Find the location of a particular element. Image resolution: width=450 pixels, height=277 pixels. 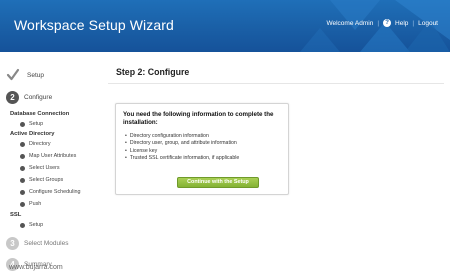

continue-setup-button: Continue with the Setup Wizard » is located at coordinates (218, 185).